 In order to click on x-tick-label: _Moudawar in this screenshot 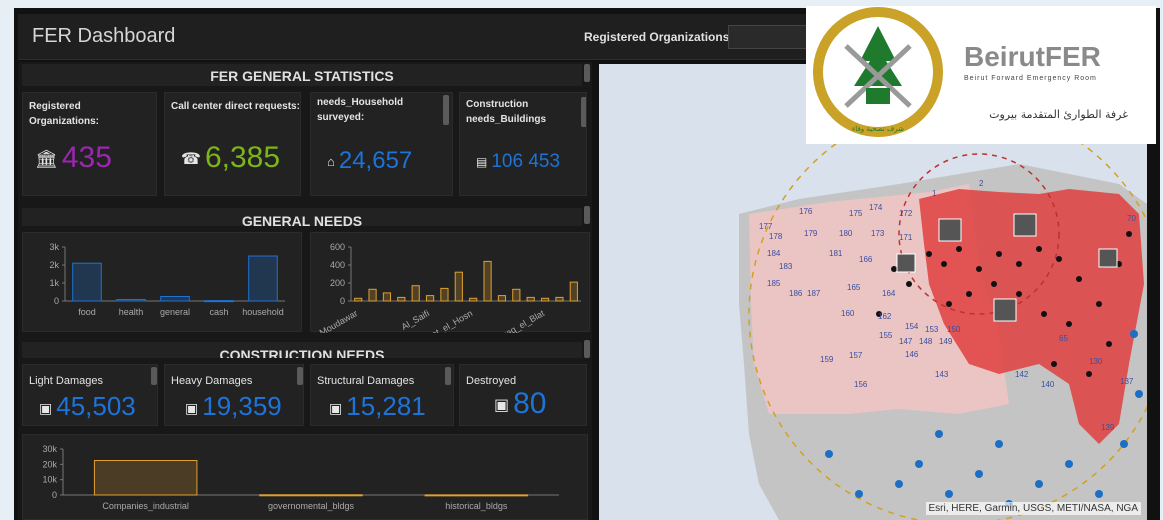, I will do `click(336, 320)`.